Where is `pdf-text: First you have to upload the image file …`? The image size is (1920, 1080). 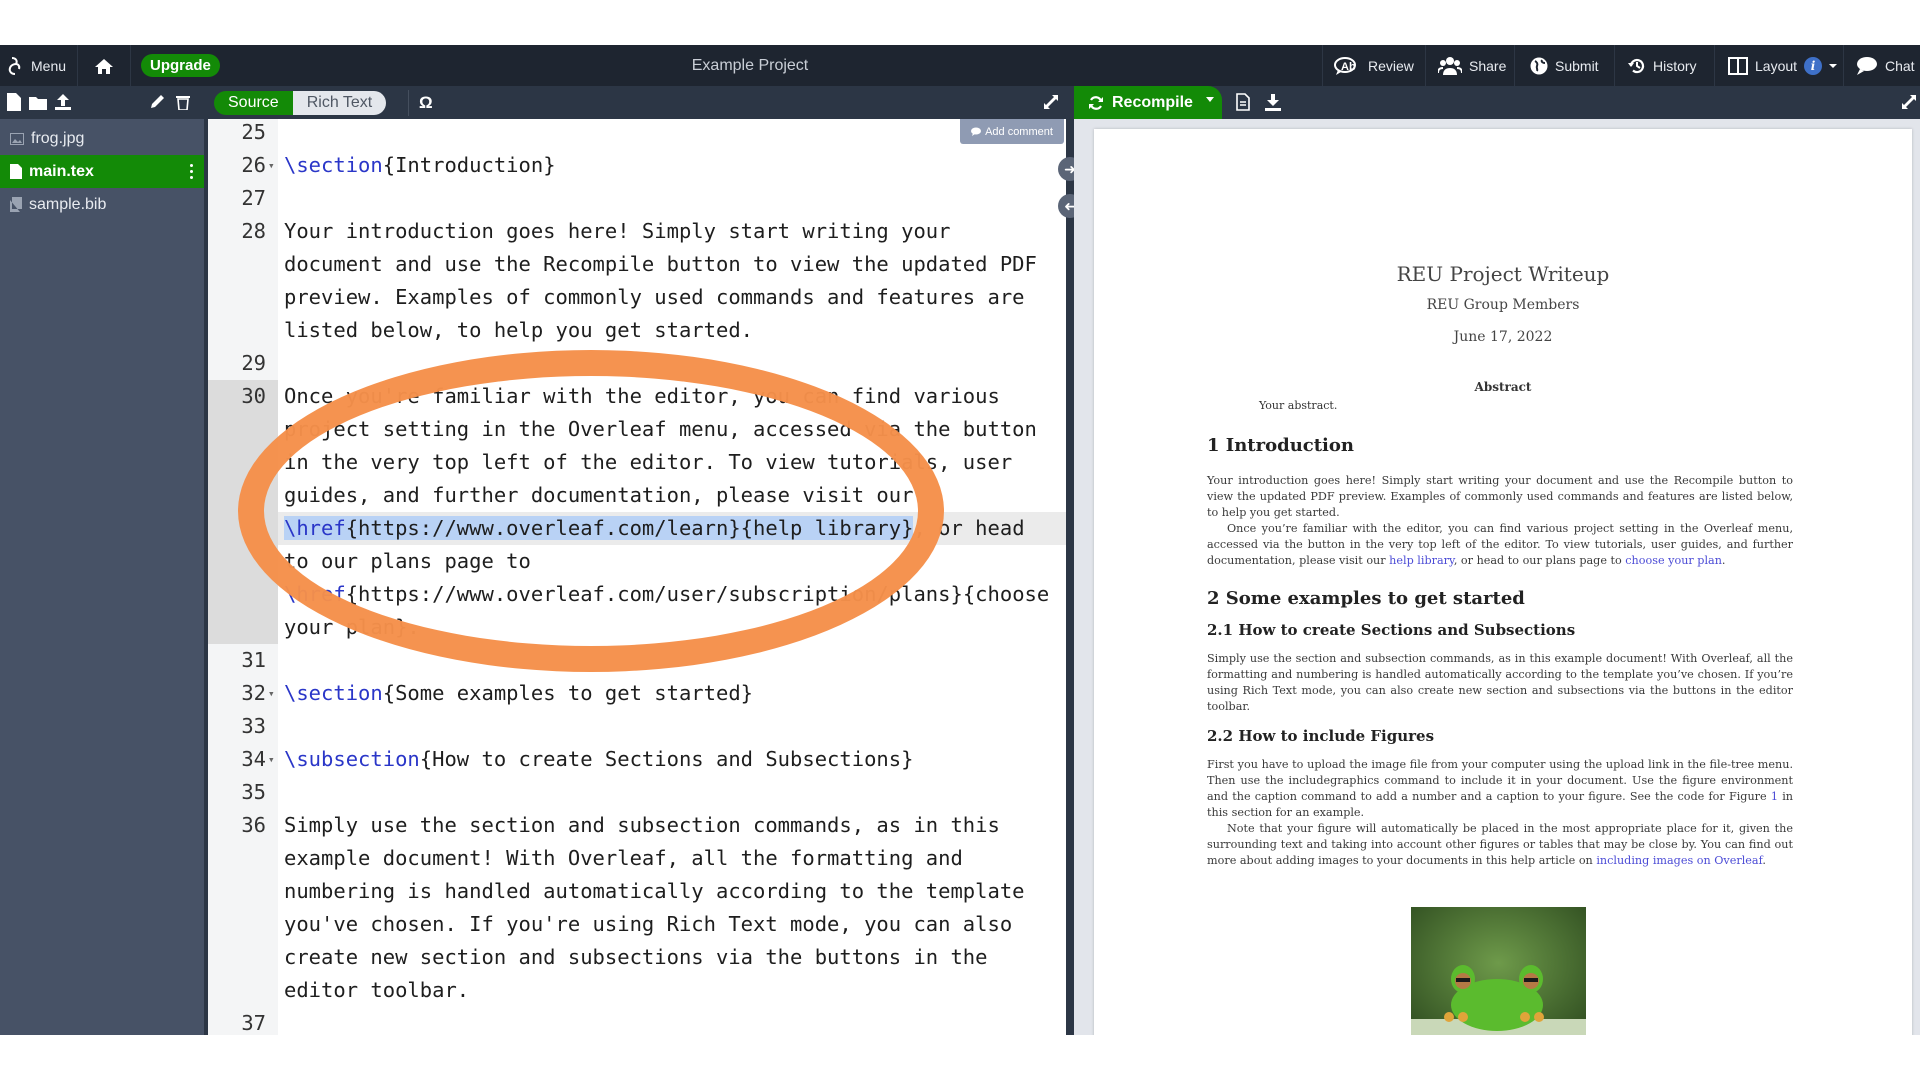 pdf-text: First you have to upload the image file … is located at coordinates (1500, 780).